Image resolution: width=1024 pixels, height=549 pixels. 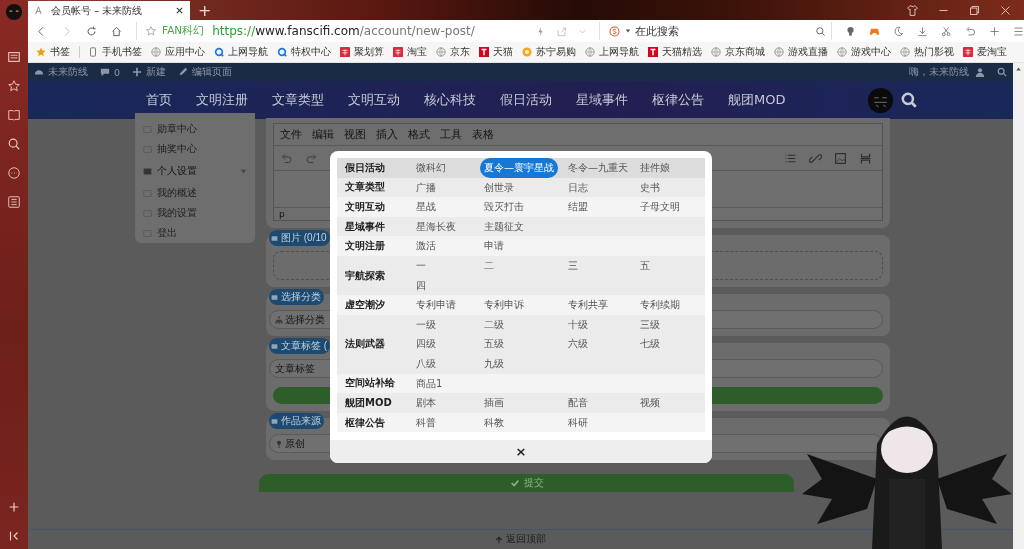 I want to click on category-tag: 主题征文, so click(x=504, y=226).